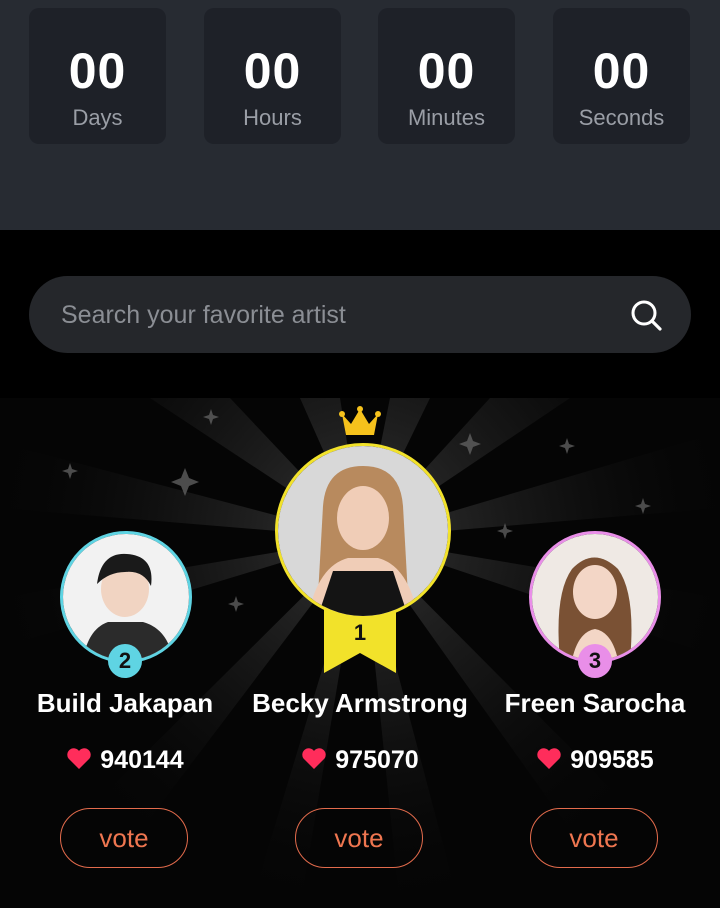  What do you see at coordinates (360, 632) in the screenshot?
I see `rank-badge: 1` at bounding box center [360, 632].